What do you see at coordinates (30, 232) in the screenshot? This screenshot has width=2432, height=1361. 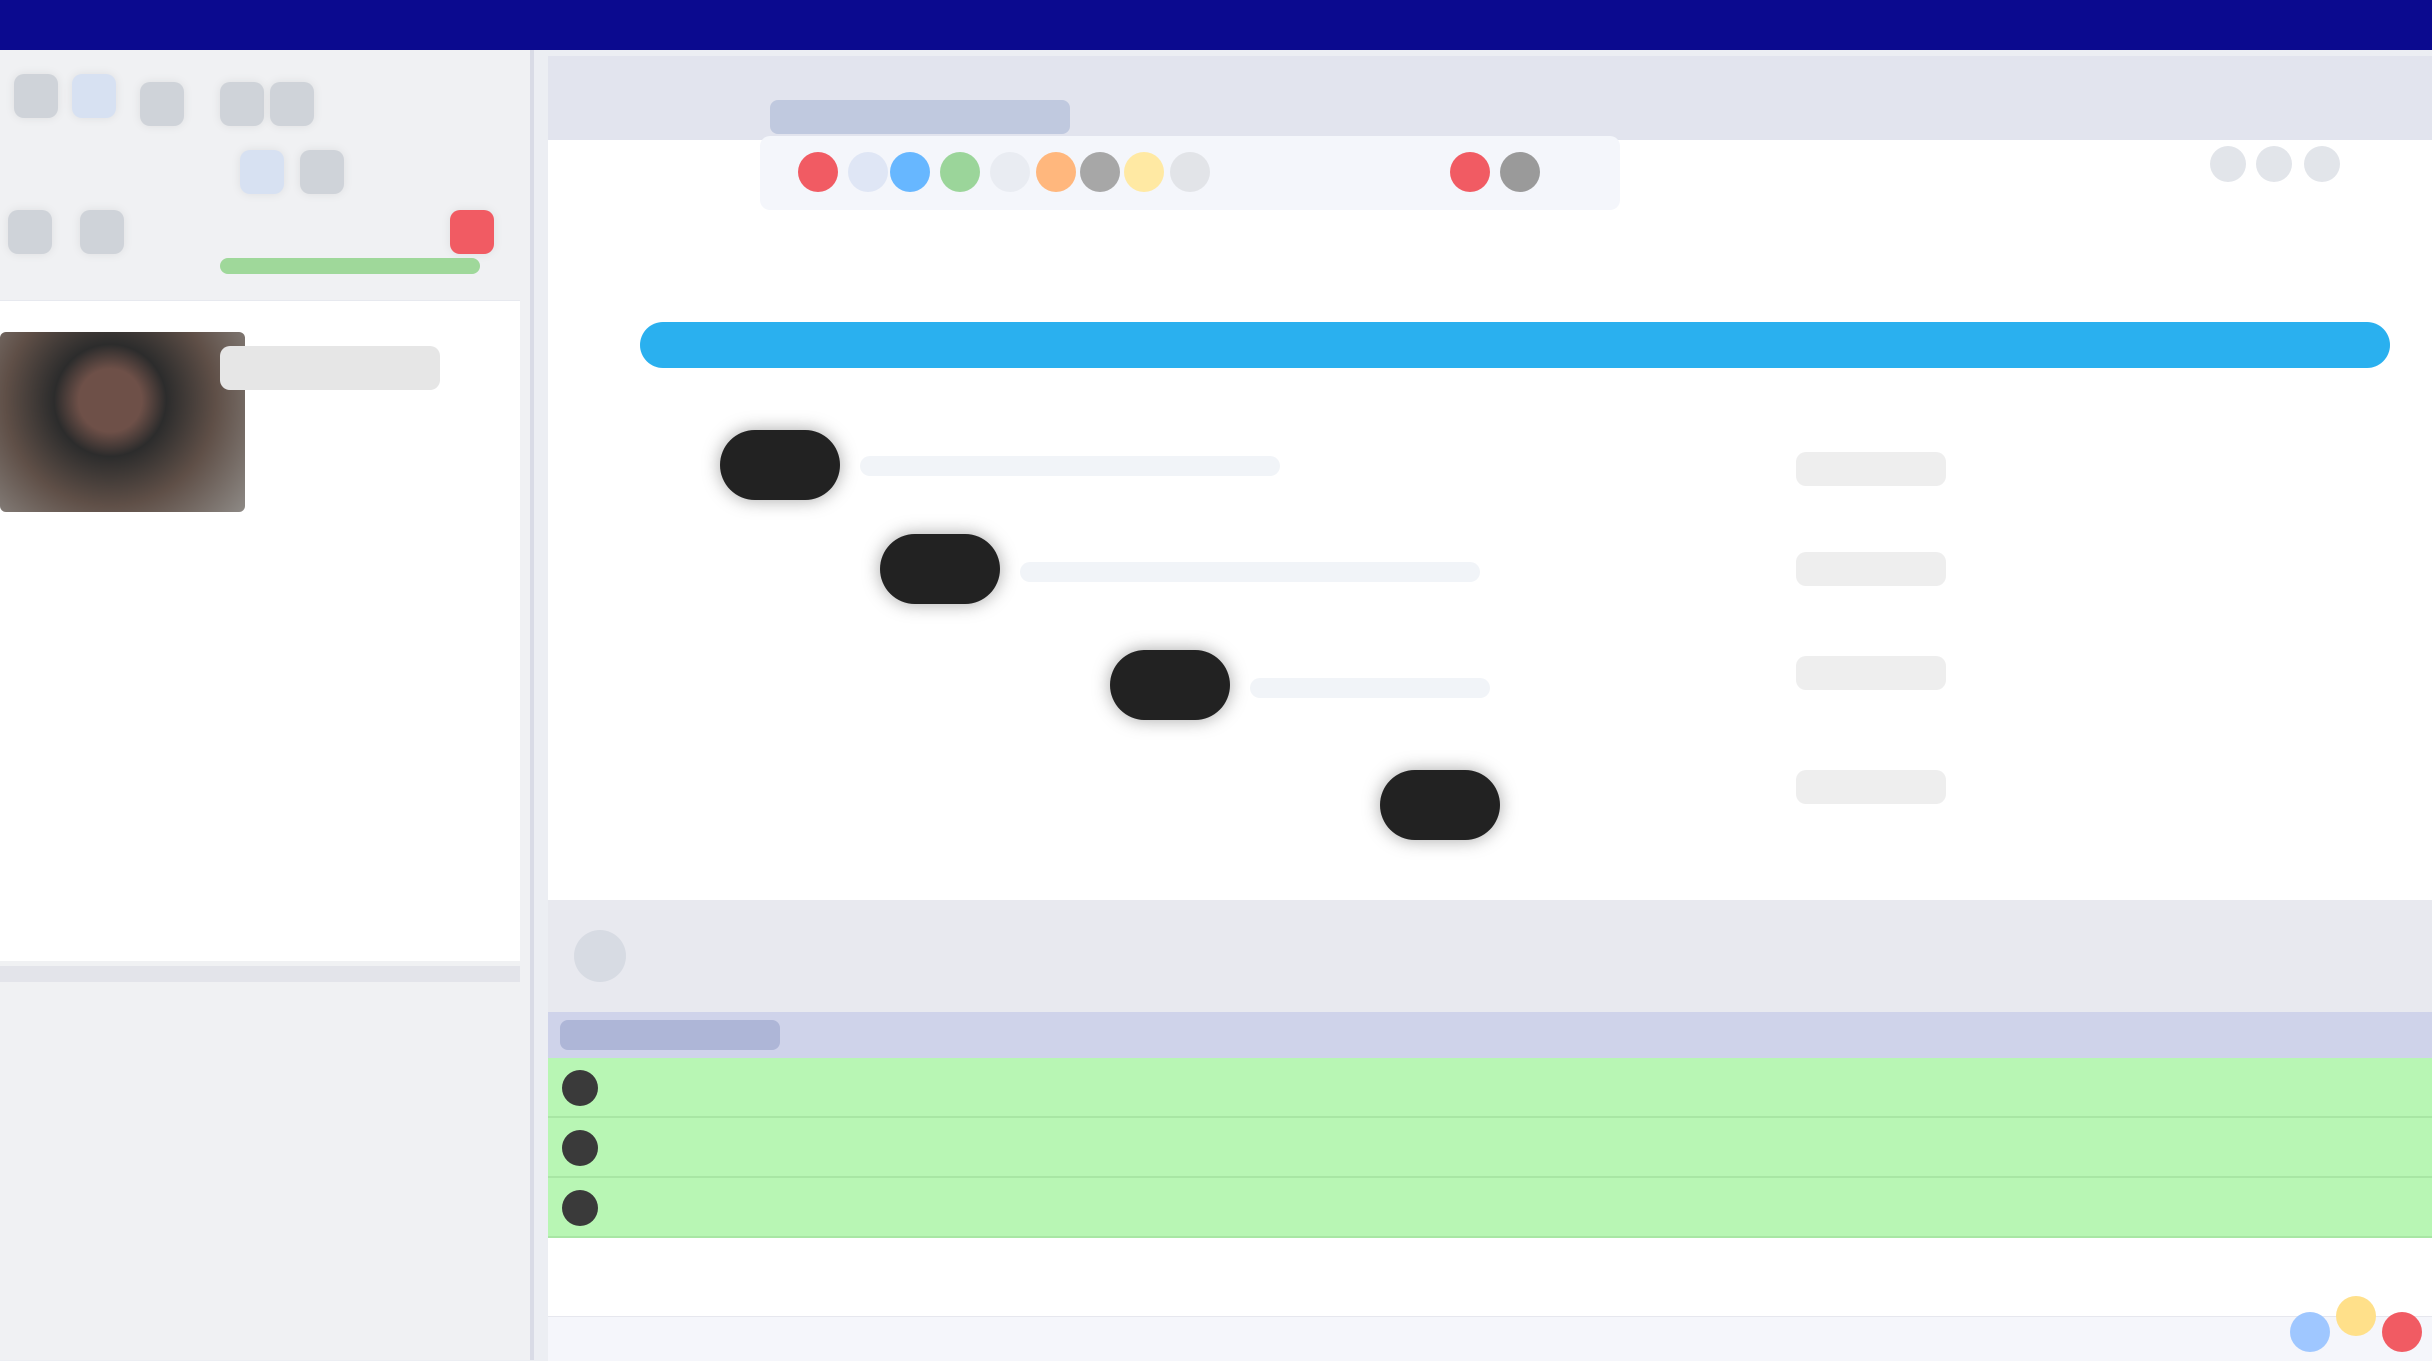 I see `tool-a-icon` at bounding box center [30, 232].